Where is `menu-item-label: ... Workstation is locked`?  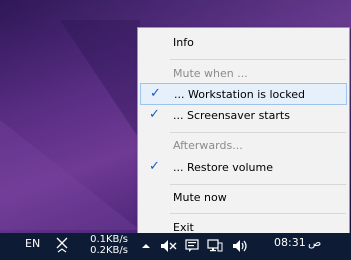
menu-item-label: ... Workstation is locked is located at coordinates (240, 94).